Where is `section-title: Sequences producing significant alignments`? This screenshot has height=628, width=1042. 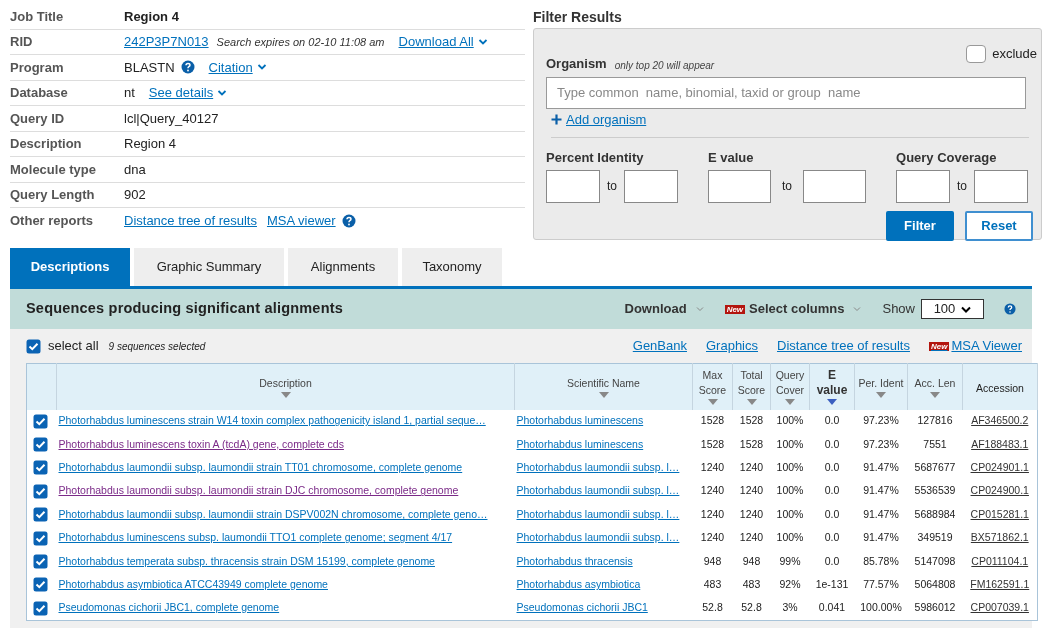
section-title: Sequences producing significant alignments is located at coordinates (185, 309).